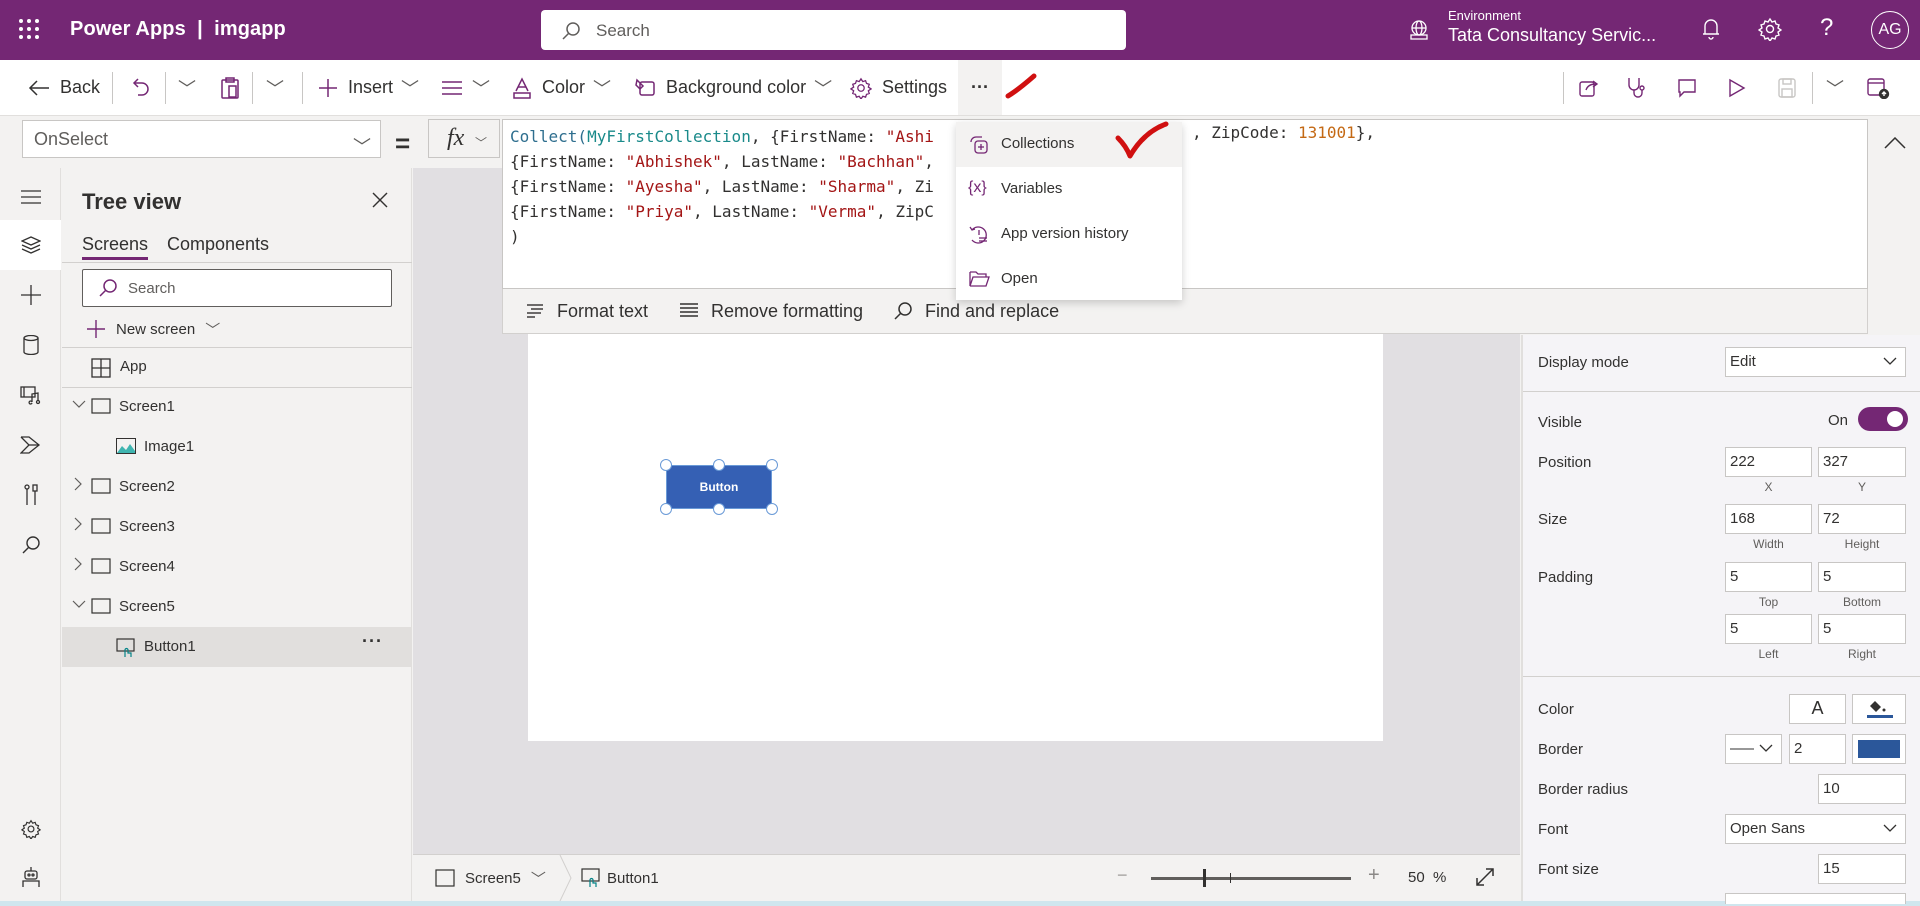  Describe the element at coordinates (456, 138) in the screenshot. I see `fx-icon: fx` at that location.